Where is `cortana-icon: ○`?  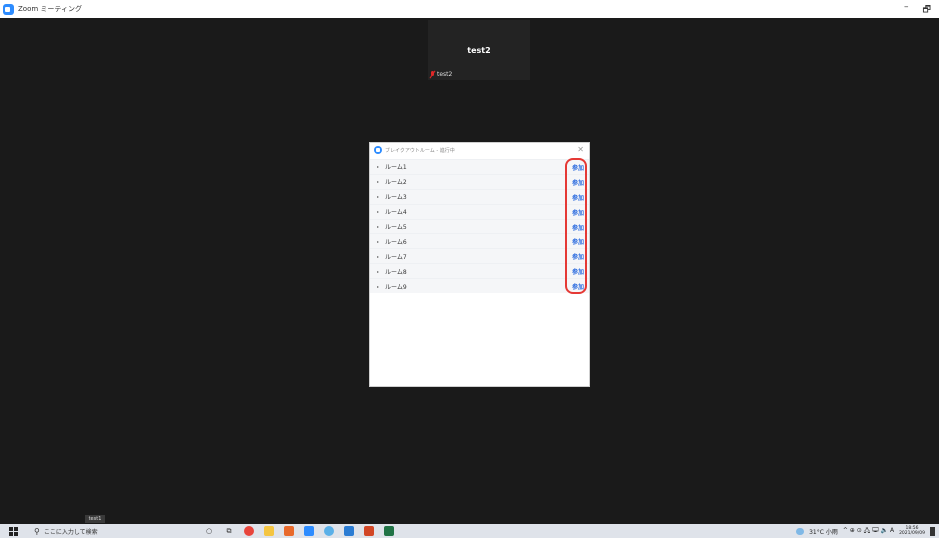
cortana-icon: ○ is located at coordinates (209, 531).